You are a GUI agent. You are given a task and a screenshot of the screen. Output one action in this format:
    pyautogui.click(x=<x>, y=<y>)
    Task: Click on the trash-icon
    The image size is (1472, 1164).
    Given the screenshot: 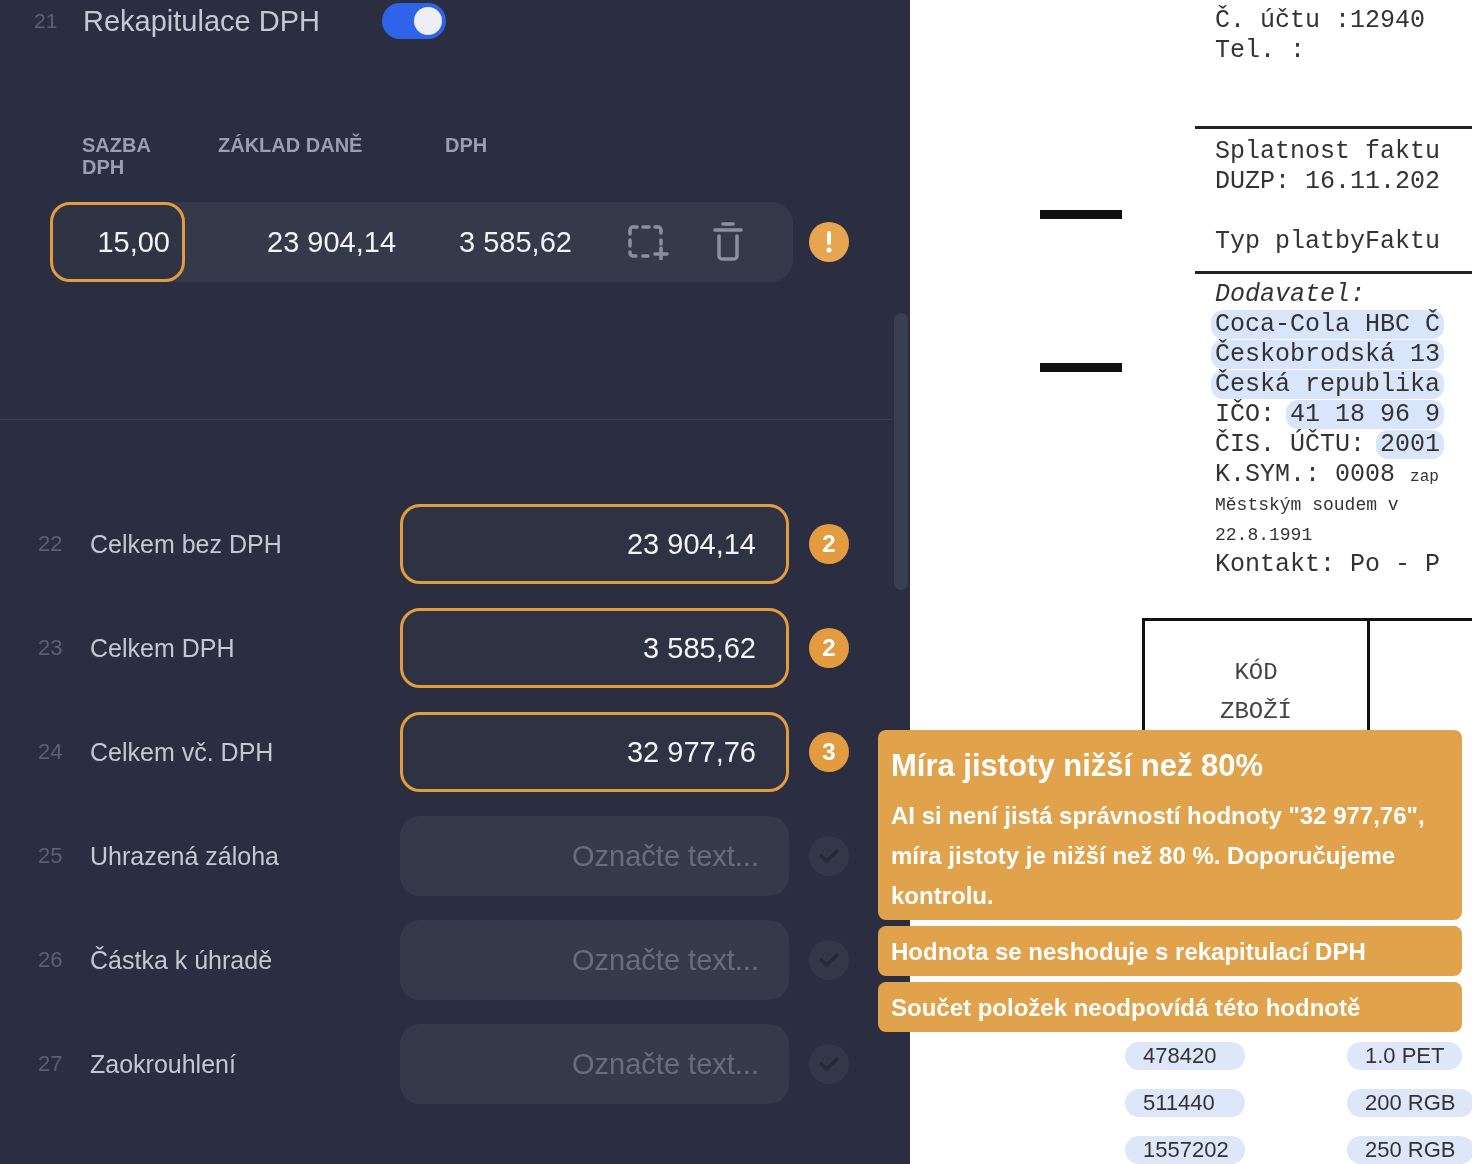 What is the action you would take?
    pyautogui.click(x=728, y=242)
    